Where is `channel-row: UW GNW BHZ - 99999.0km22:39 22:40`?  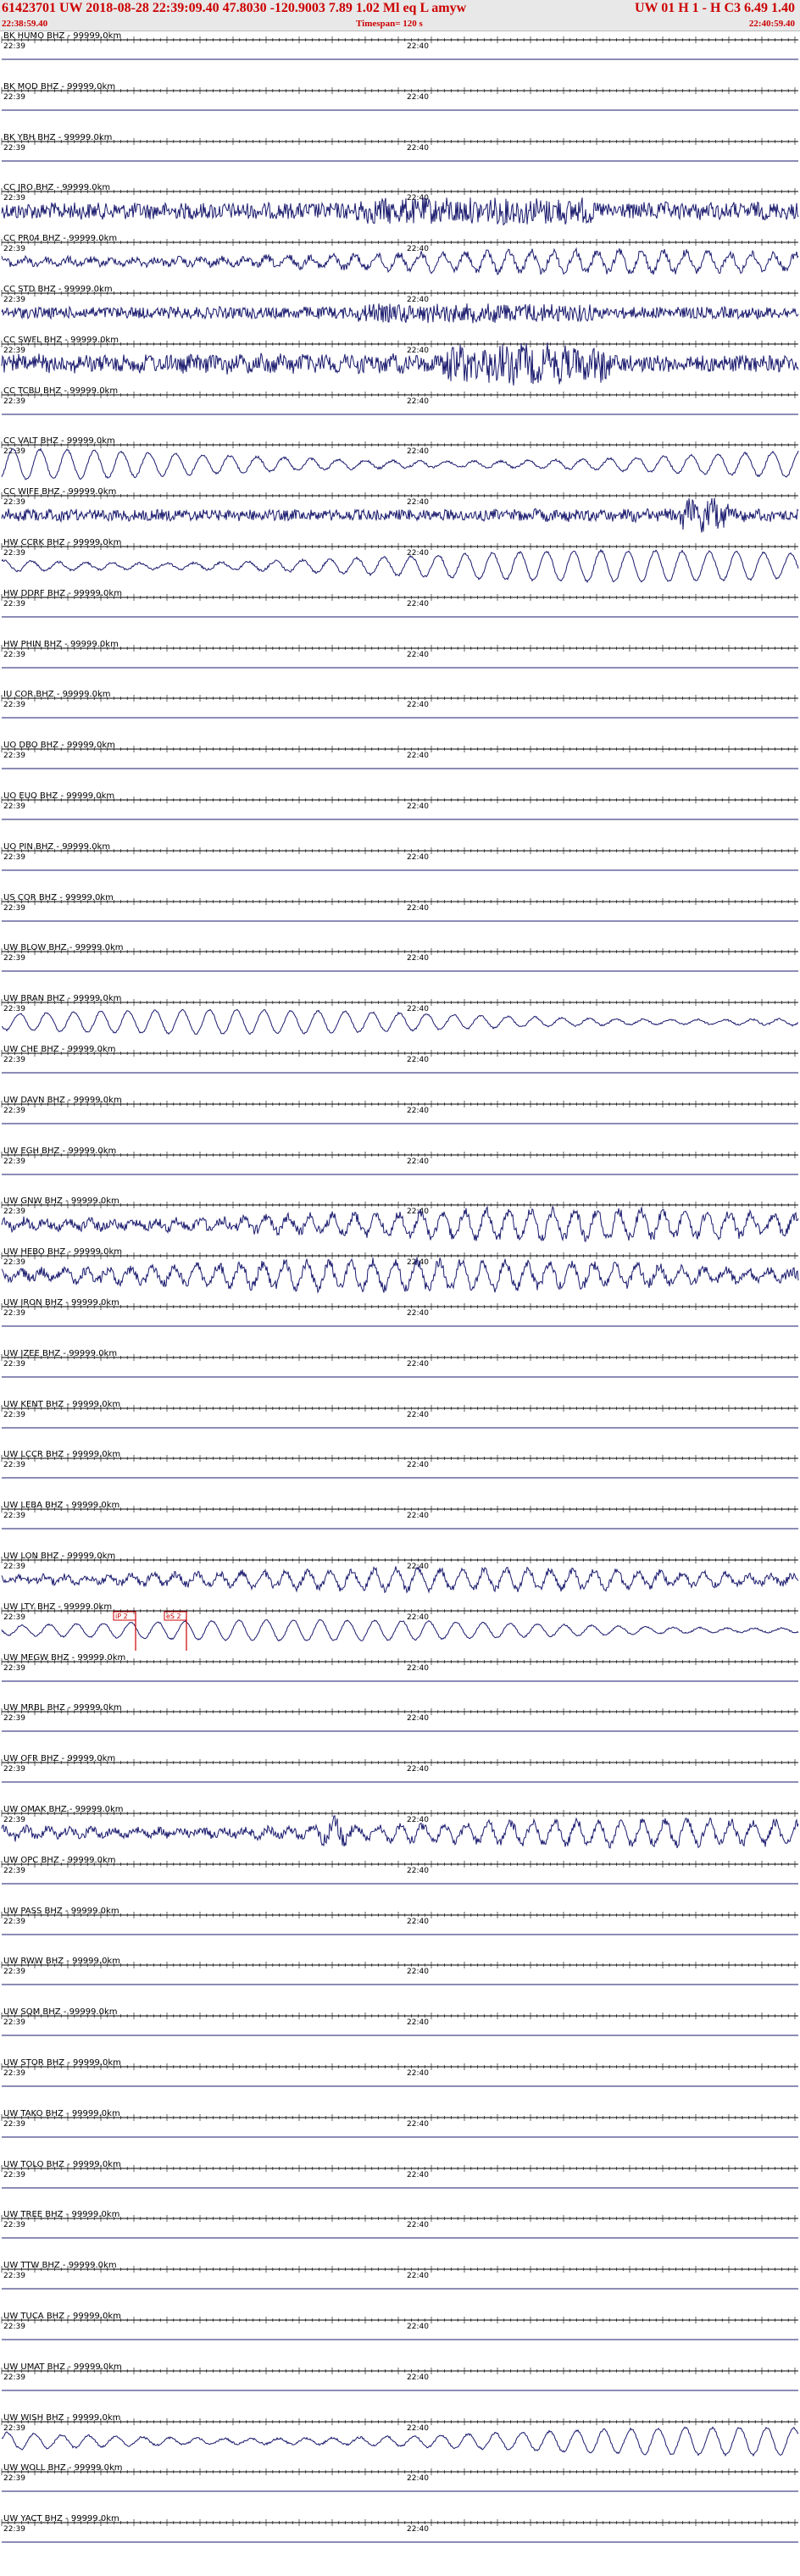
channel-row: UW GNW BHZ - 99999.0km22:39 22:40 is located at coordinates (400, 1219).